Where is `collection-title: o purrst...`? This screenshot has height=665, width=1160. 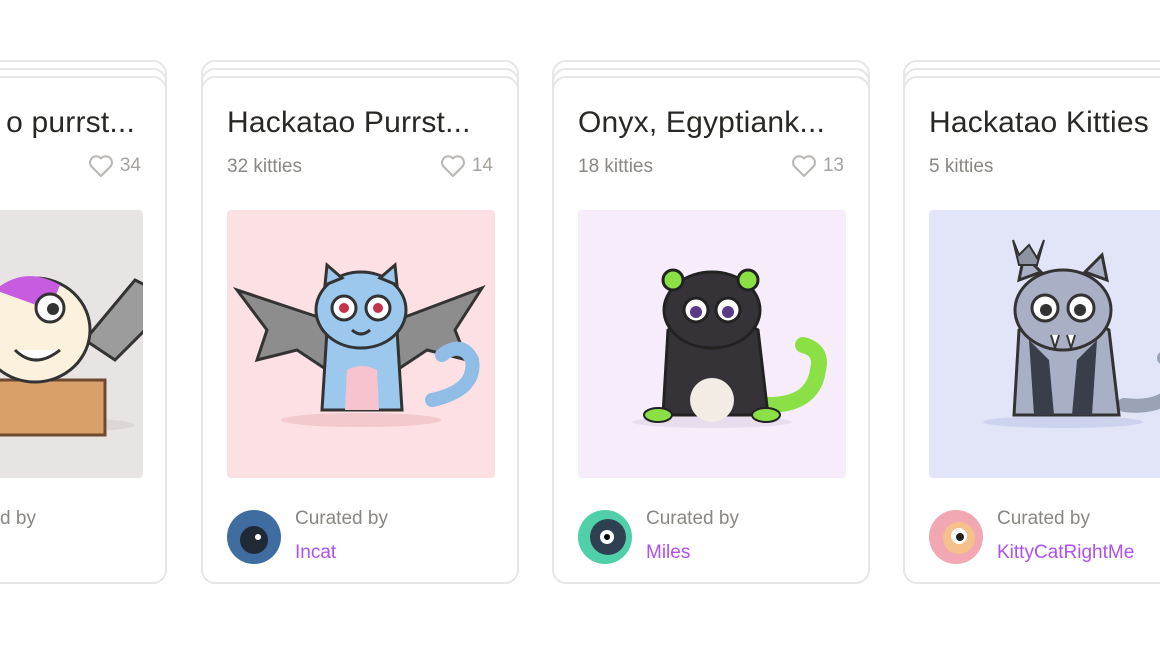
collection-title: o purrst... is located at coordinates (70, 123).